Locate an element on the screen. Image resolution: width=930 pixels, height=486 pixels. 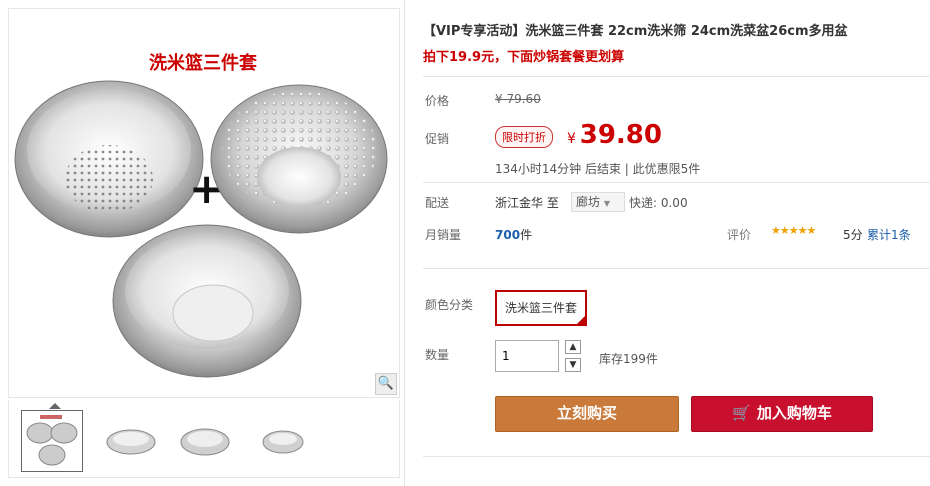
ship-to-select: 廊坊 ▼ is located at coordinates (598, 202).